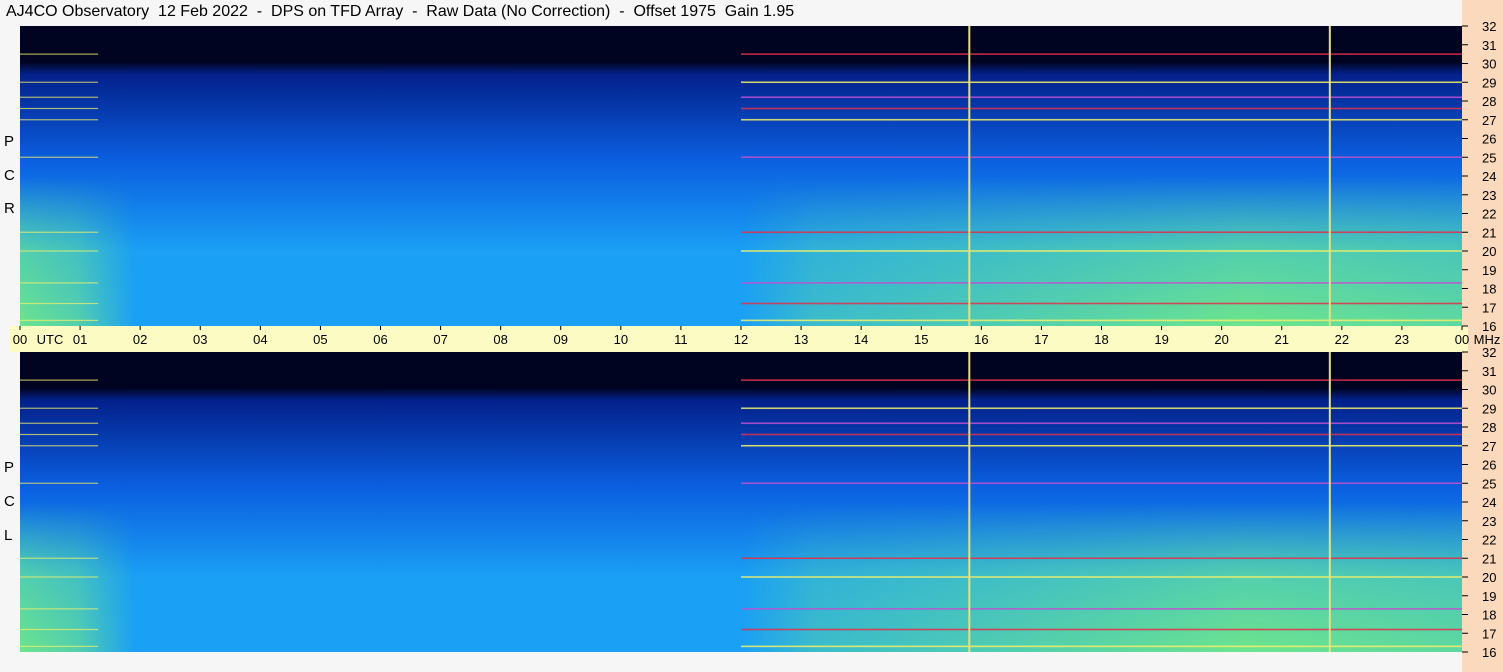 This screenshot has height=672, width=1503. I want to click on time-axis-band, so click(739, 339).